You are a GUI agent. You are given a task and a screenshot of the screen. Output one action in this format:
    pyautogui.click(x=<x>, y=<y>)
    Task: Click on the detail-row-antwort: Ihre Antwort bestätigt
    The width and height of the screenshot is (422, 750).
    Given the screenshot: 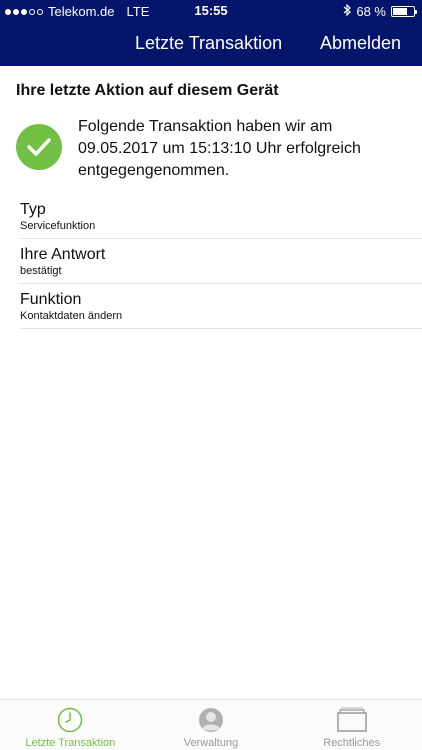 What is the action you would take?
    pyautogui.click(x=221, y=261)
    